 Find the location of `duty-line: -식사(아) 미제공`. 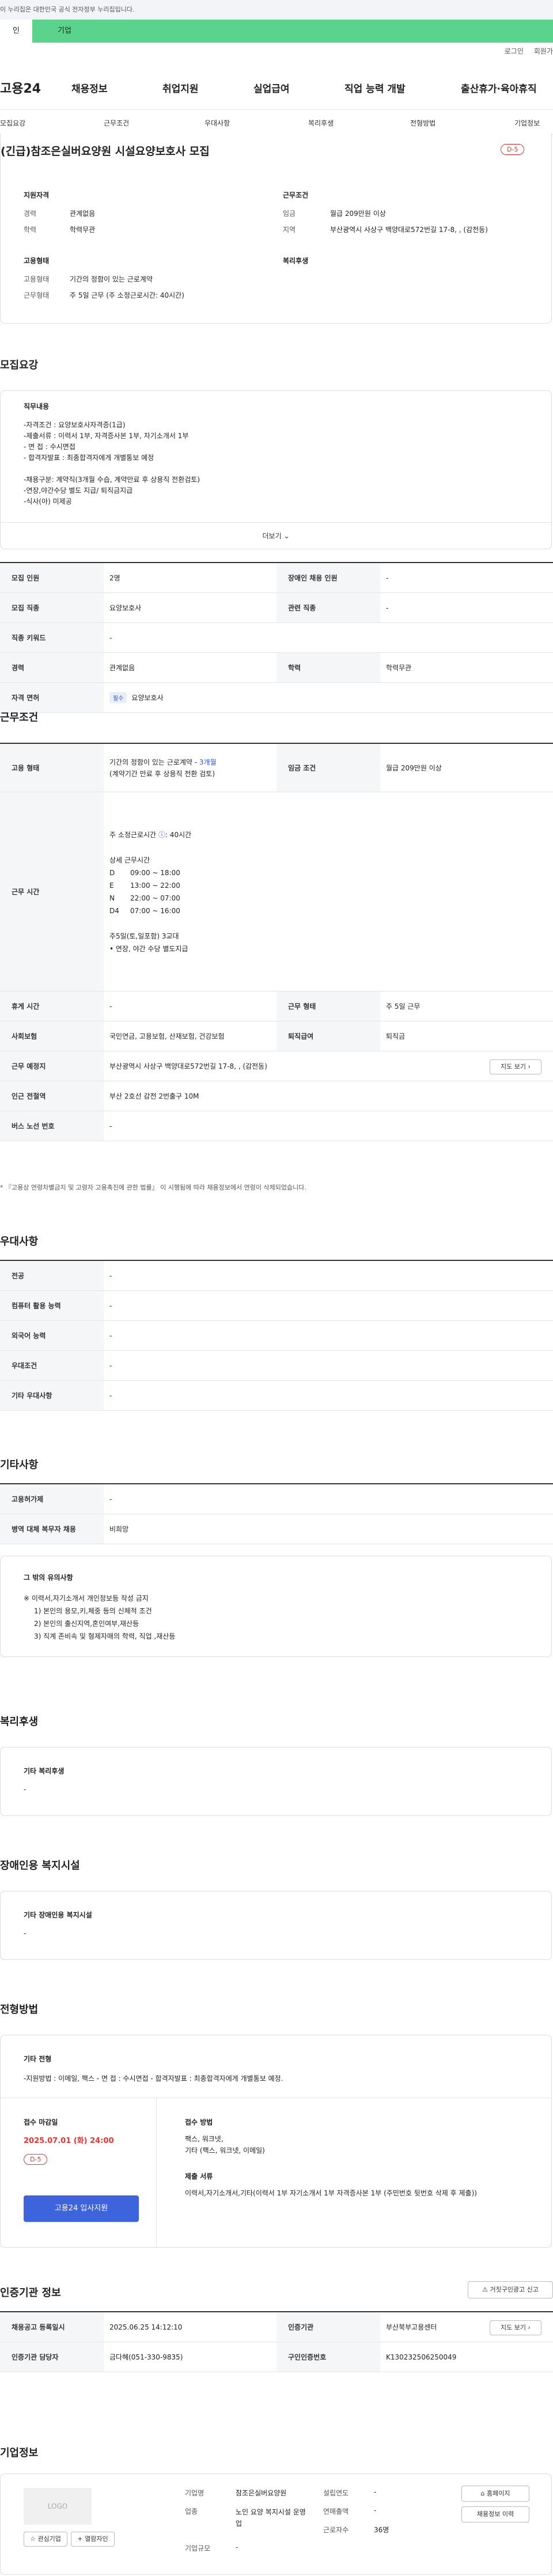

duty-line: -식사(아) 미제공 is located at coordinates (48, 502).